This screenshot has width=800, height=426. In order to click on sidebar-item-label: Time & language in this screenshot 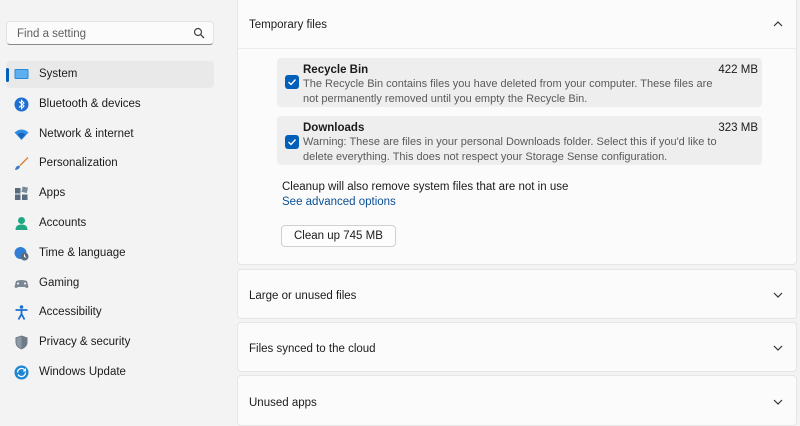, I will do `click(82, 252)`.